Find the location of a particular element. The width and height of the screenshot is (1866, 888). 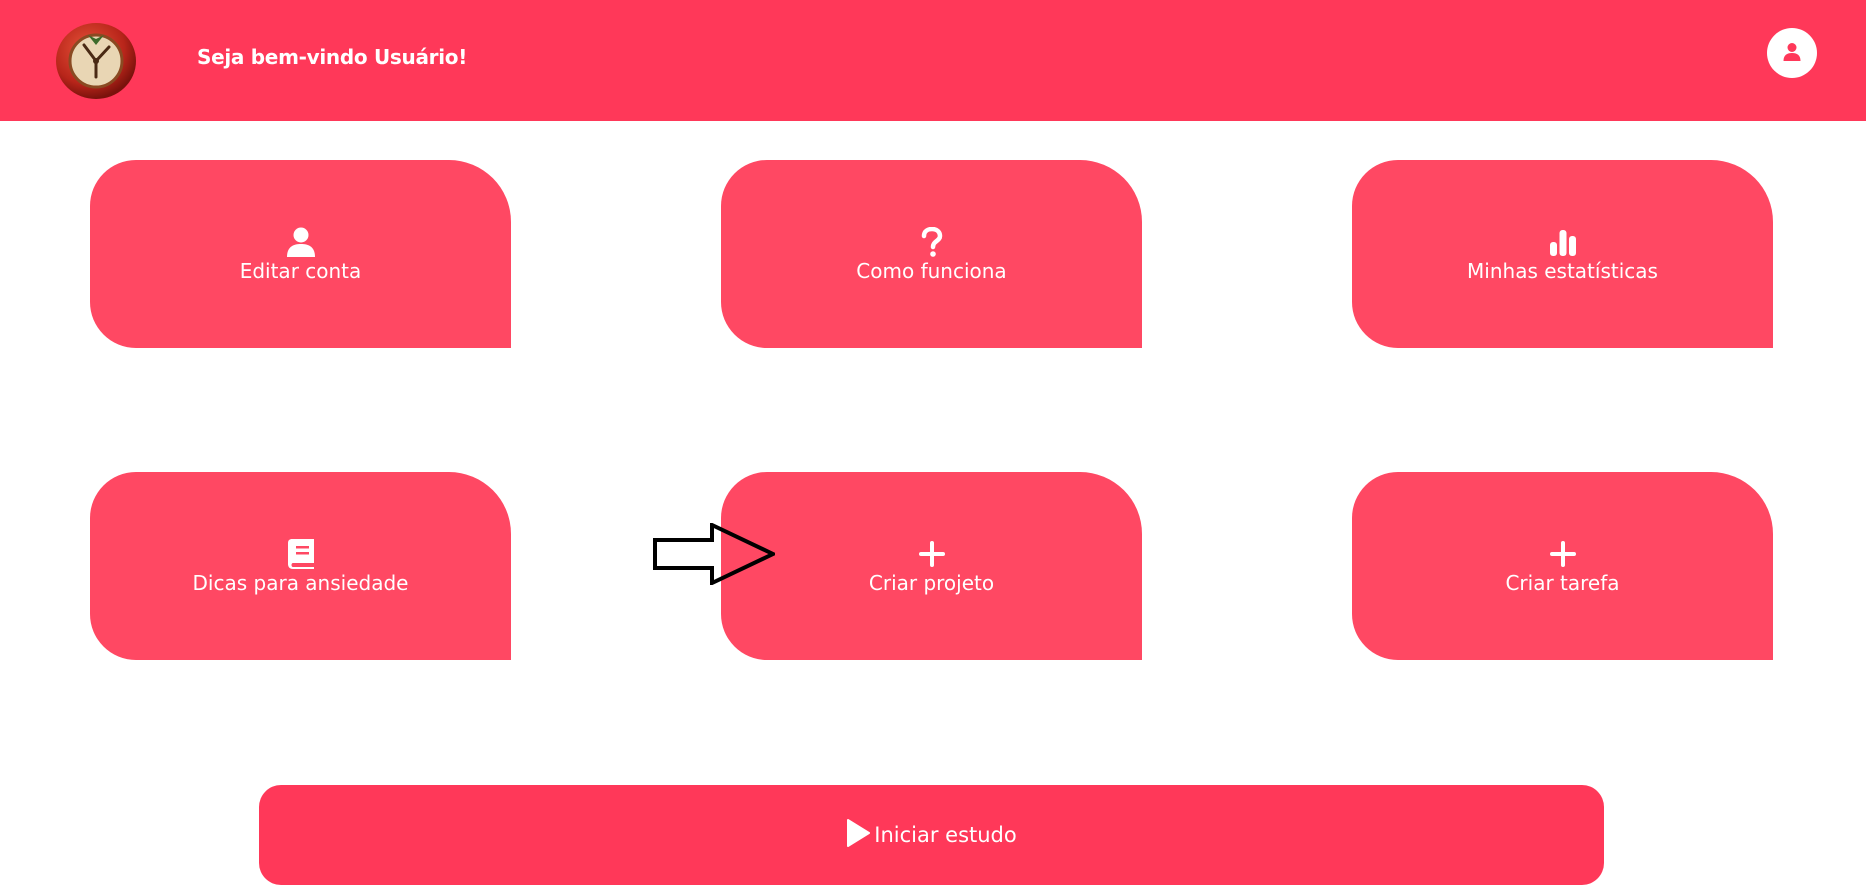

card-label: Editar conta is located at coordinates (300, 270).